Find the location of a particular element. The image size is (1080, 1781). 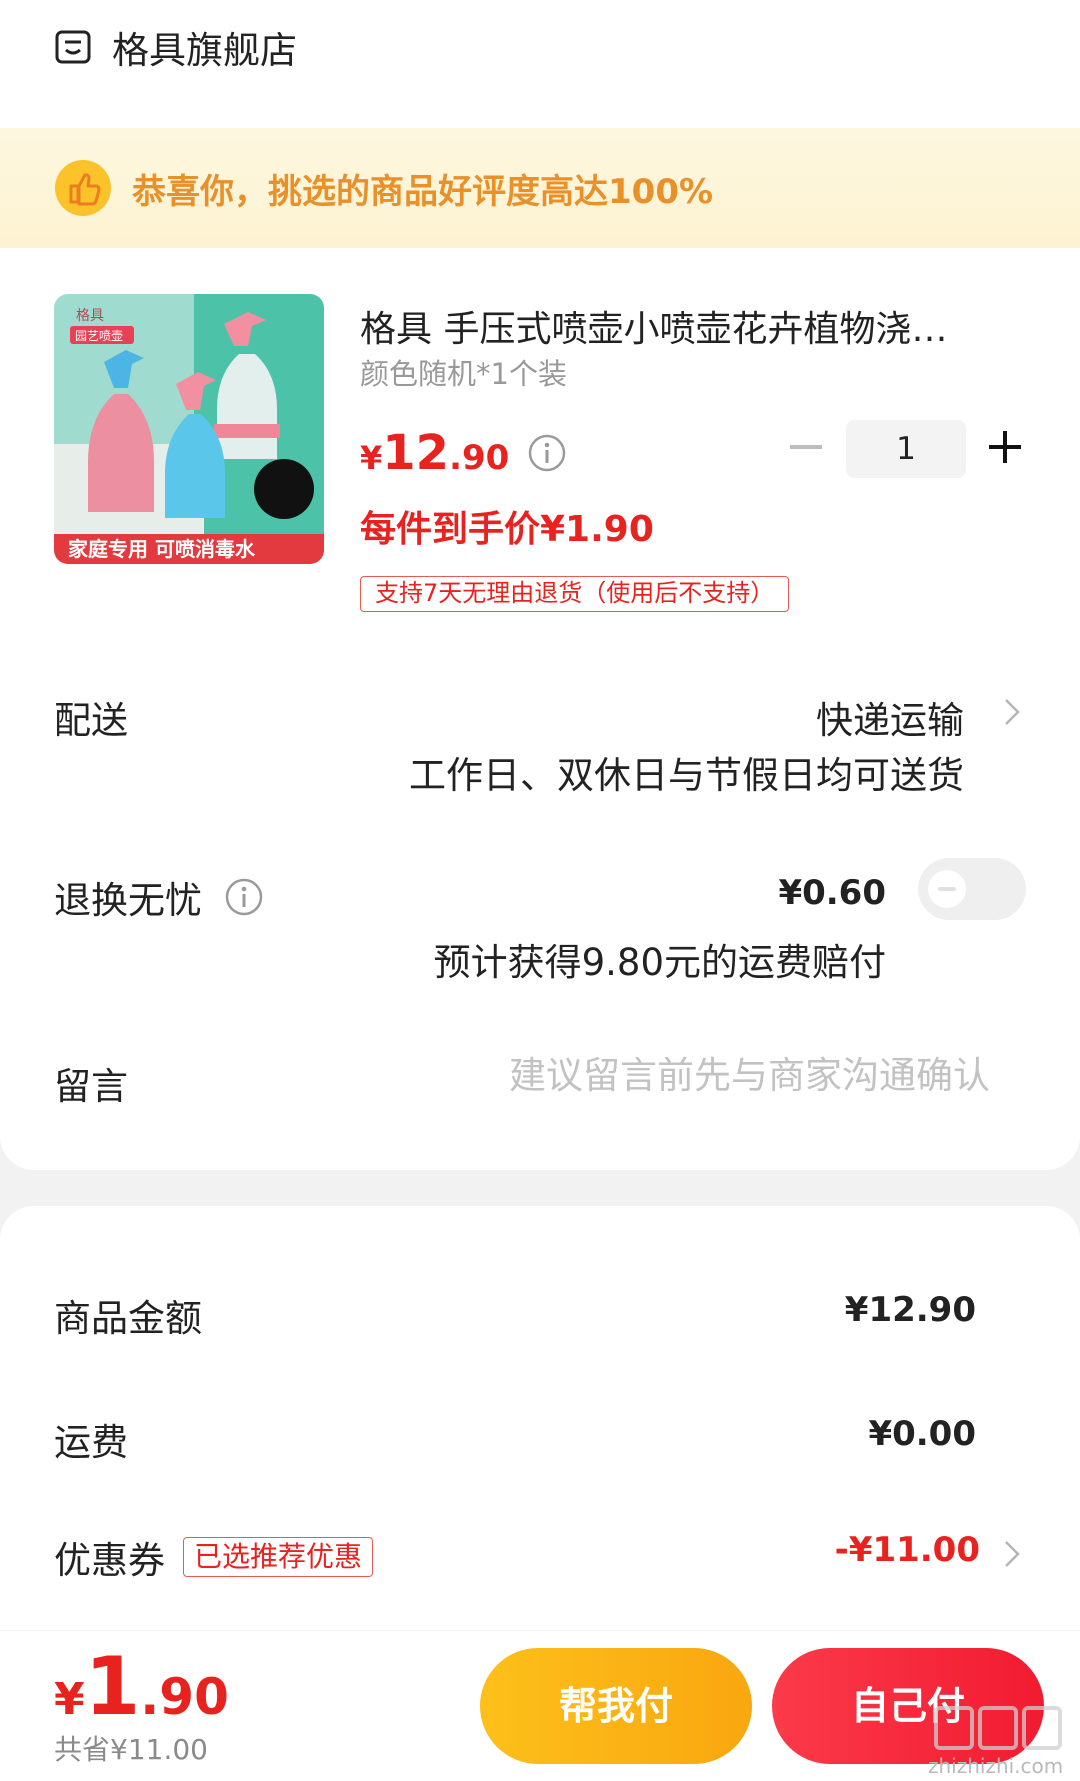

return-policy-tag: 支持7天无理由退货（使用后不支持） is located at coordinates (575, 594).